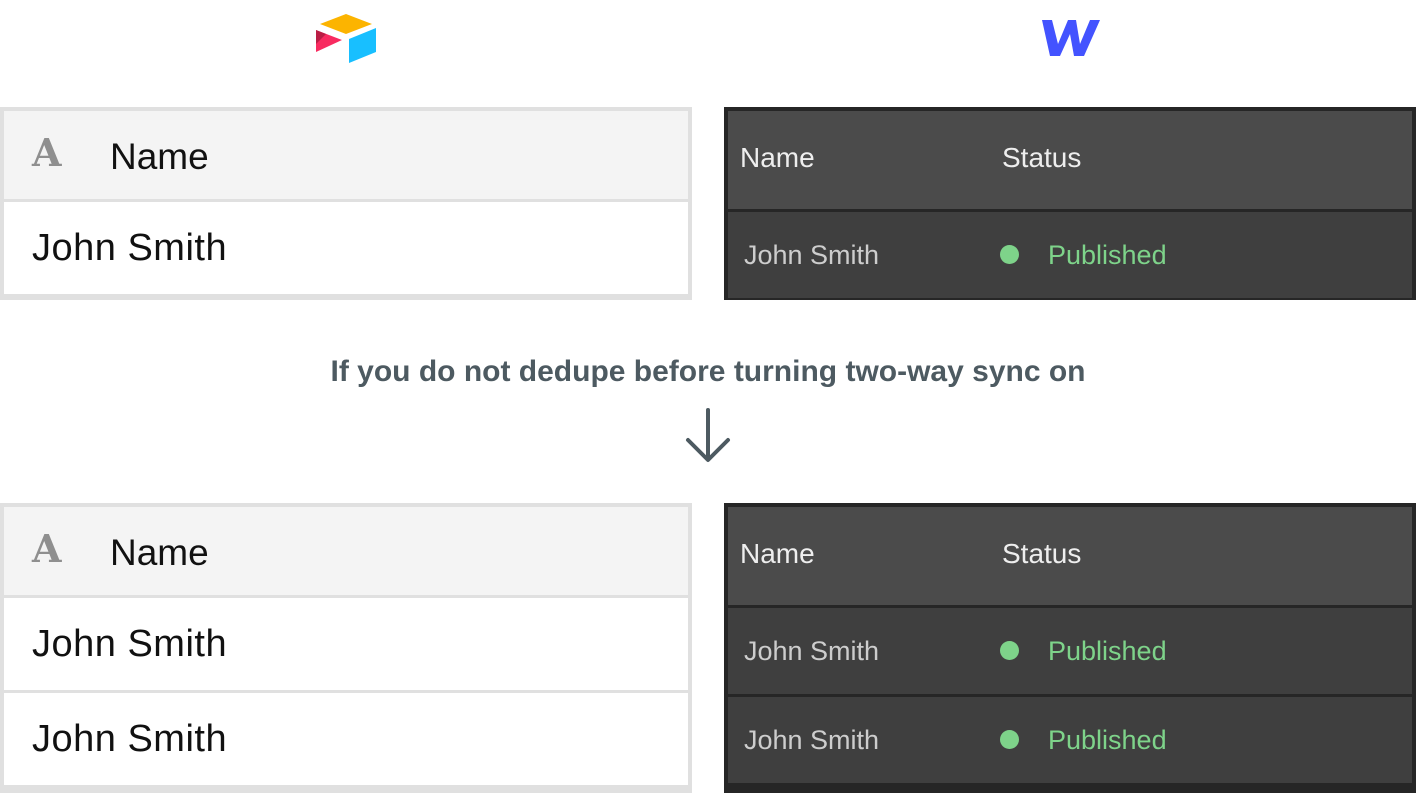 The image size is (1416, 793). What do you see at coordinates (346, 38) in the screenshot?
I see `airtable-logo` at bounding box center [346, 38].